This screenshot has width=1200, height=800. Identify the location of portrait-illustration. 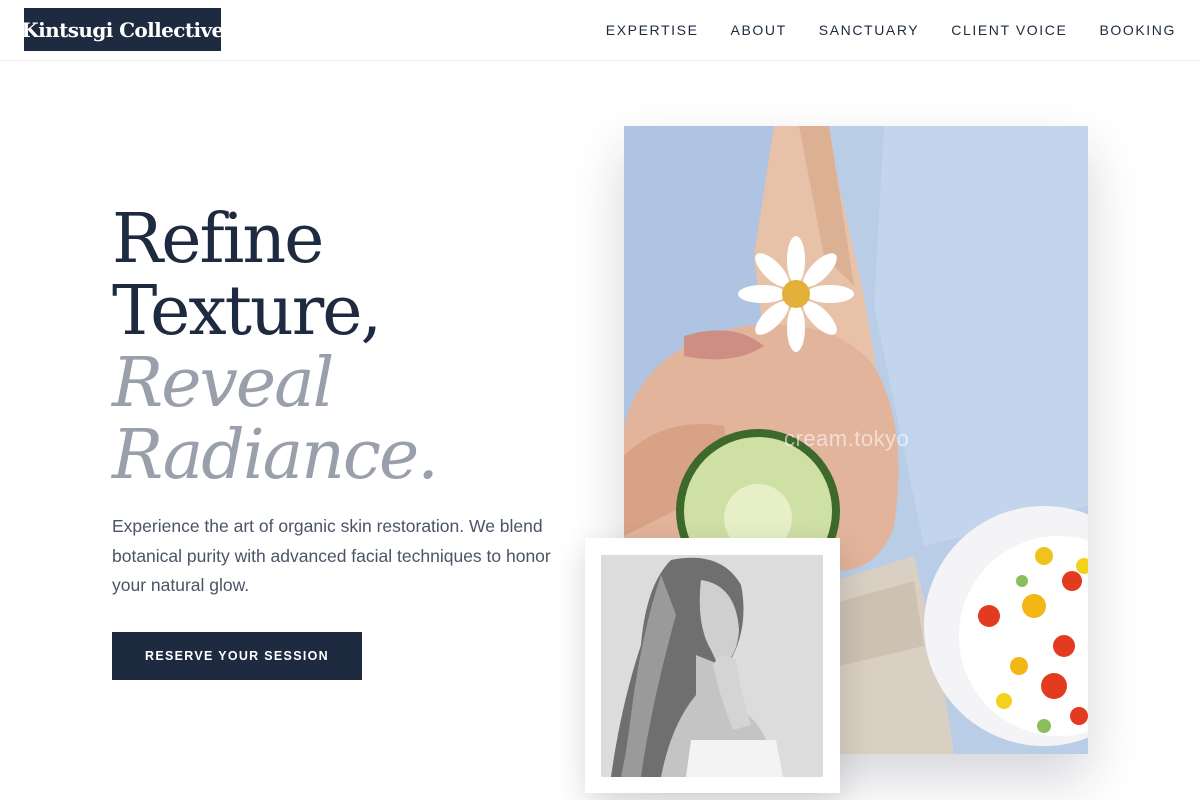
(712, 666).